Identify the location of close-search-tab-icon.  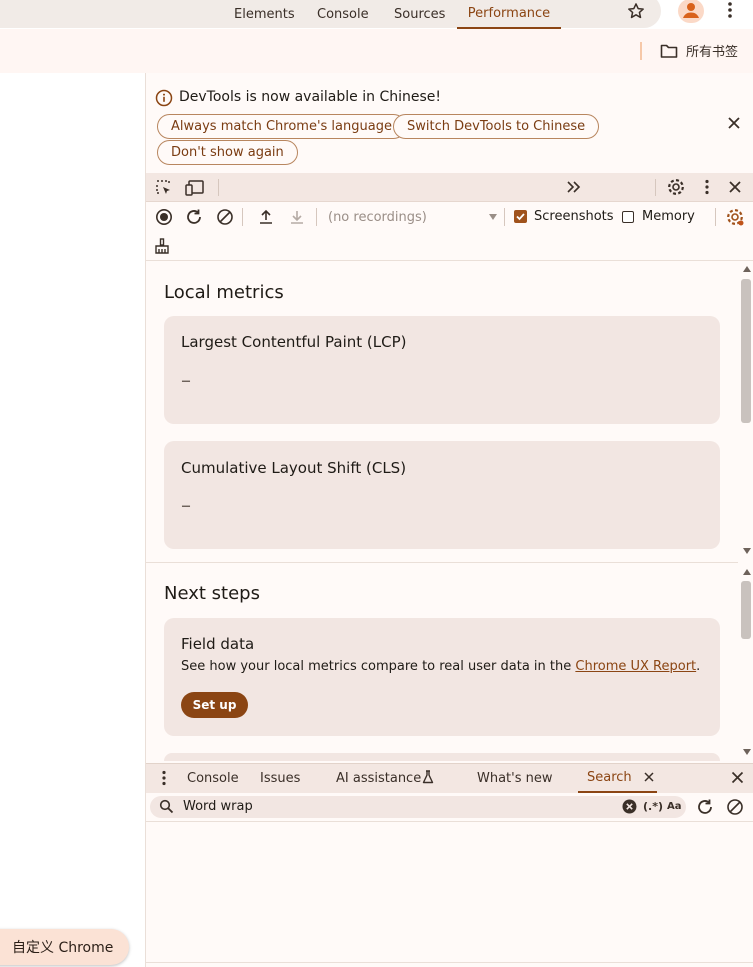
(649, 777).